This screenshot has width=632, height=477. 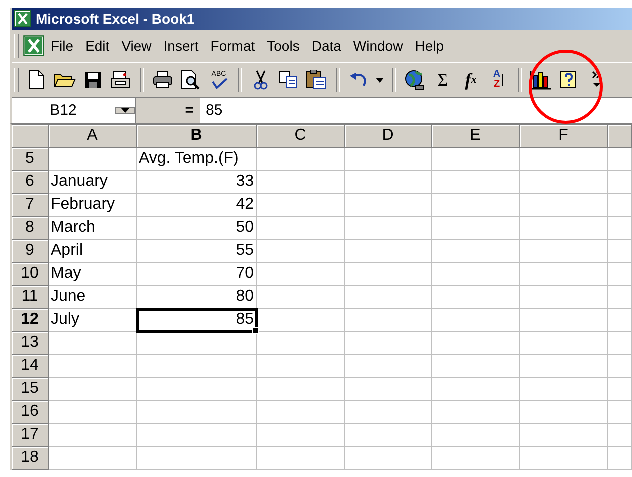 I want to click on column-header: F, so click(x=564, y=136).